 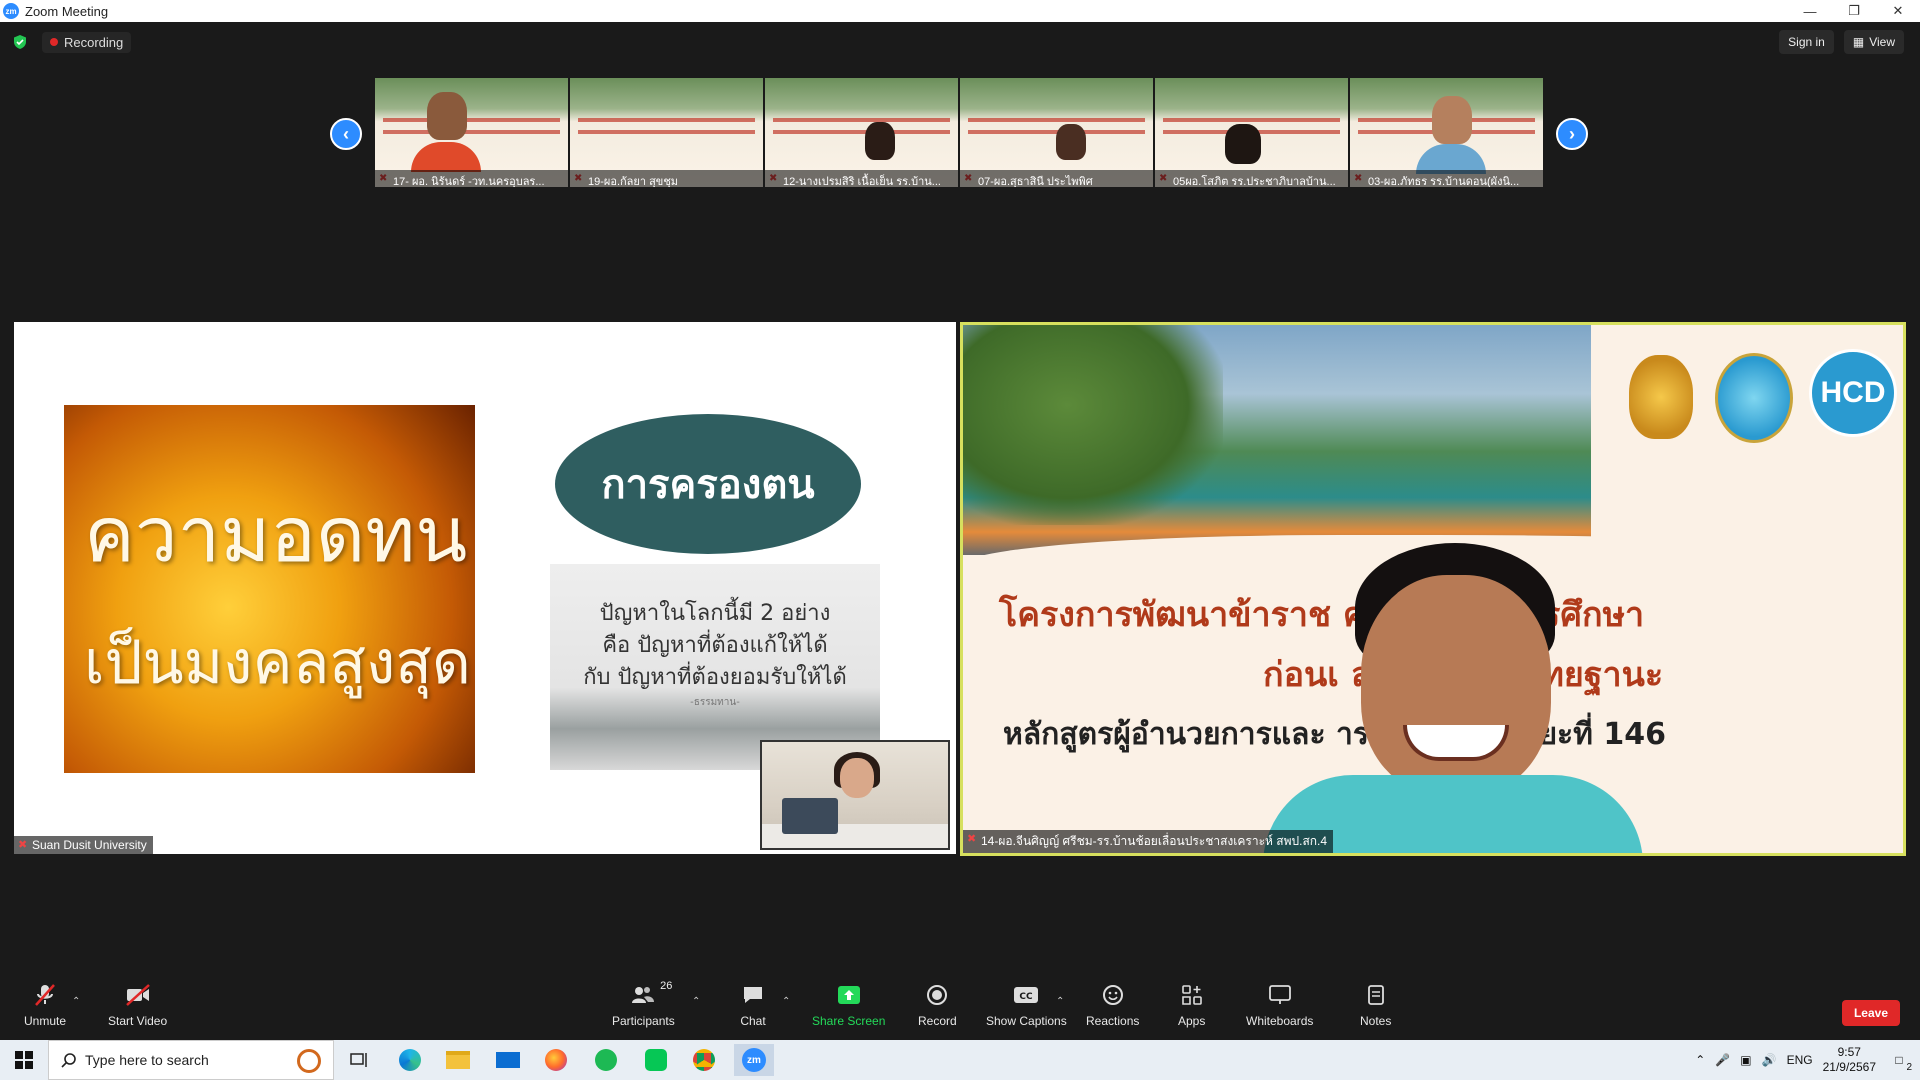 I want to click on task-view-icon, so click(x=360, y=1060).